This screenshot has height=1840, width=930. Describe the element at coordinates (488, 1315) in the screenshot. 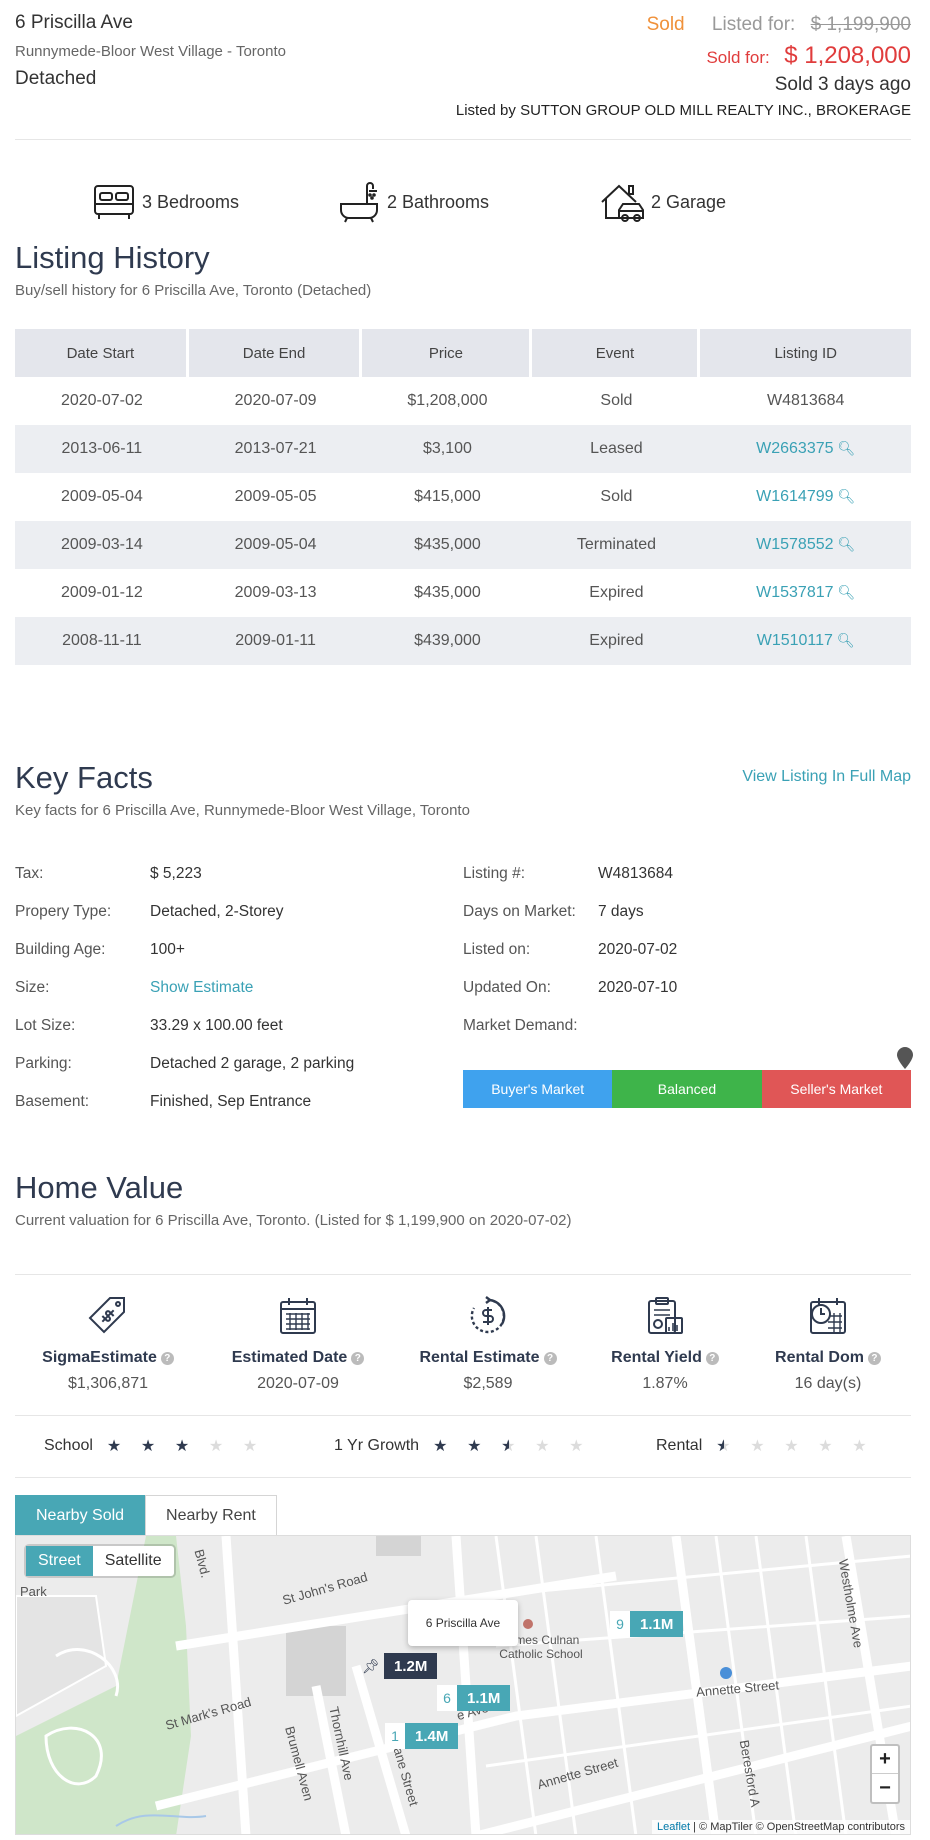

I see `dollar-refresh-icon` at that location.